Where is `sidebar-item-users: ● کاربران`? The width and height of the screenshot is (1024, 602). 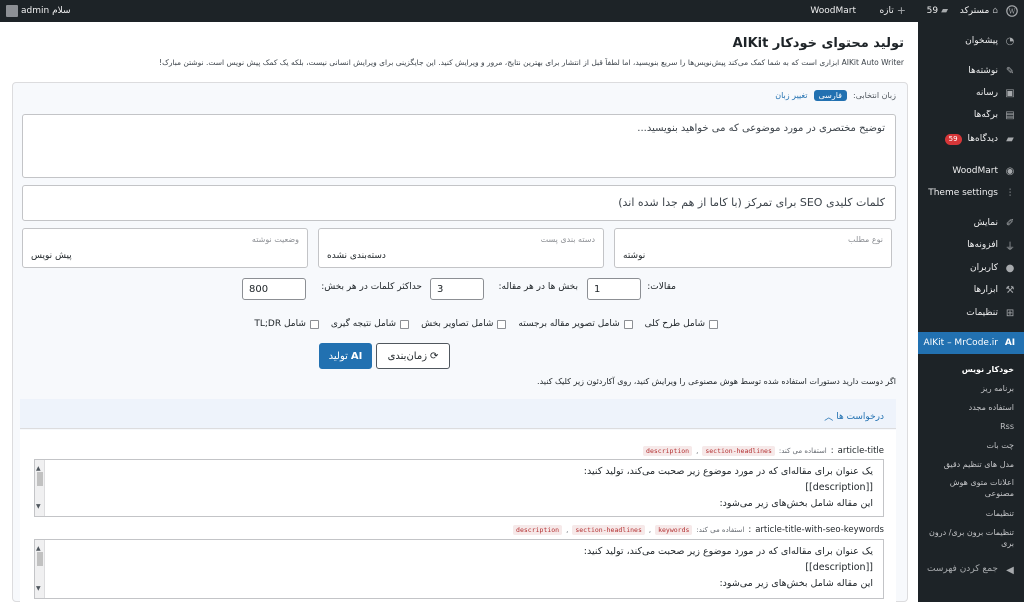
sidebar-item-users: ● کاربران is located at coordinates (971, 268).